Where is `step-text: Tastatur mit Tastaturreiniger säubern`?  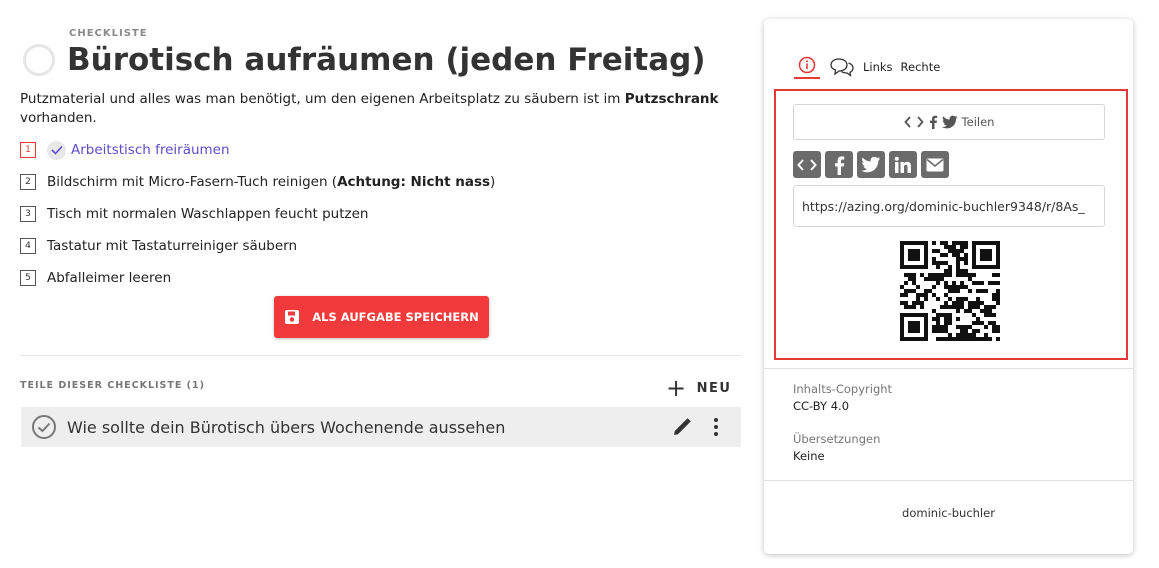 step-text: Tastatur mit Tastaturreiniger säubern is located at coordinates (172, 246).